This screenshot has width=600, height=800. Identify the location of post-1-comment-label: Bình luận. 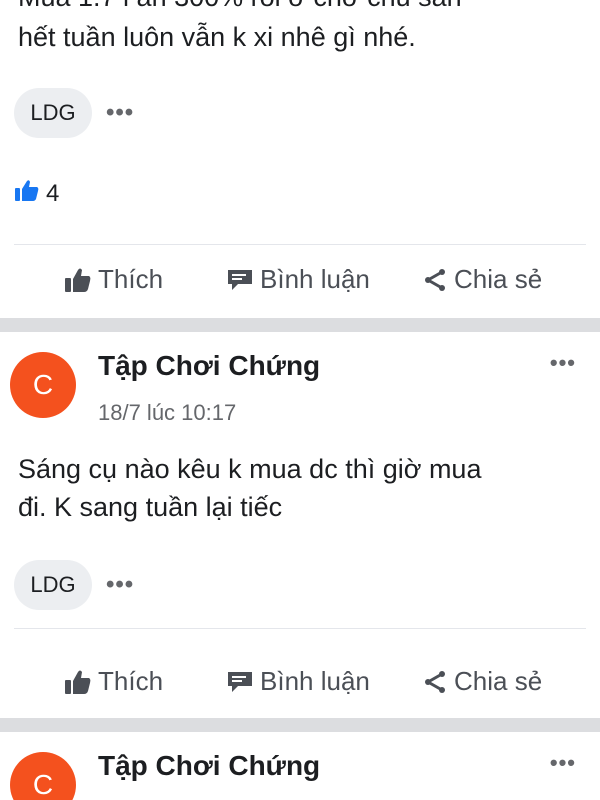
(315, 279).